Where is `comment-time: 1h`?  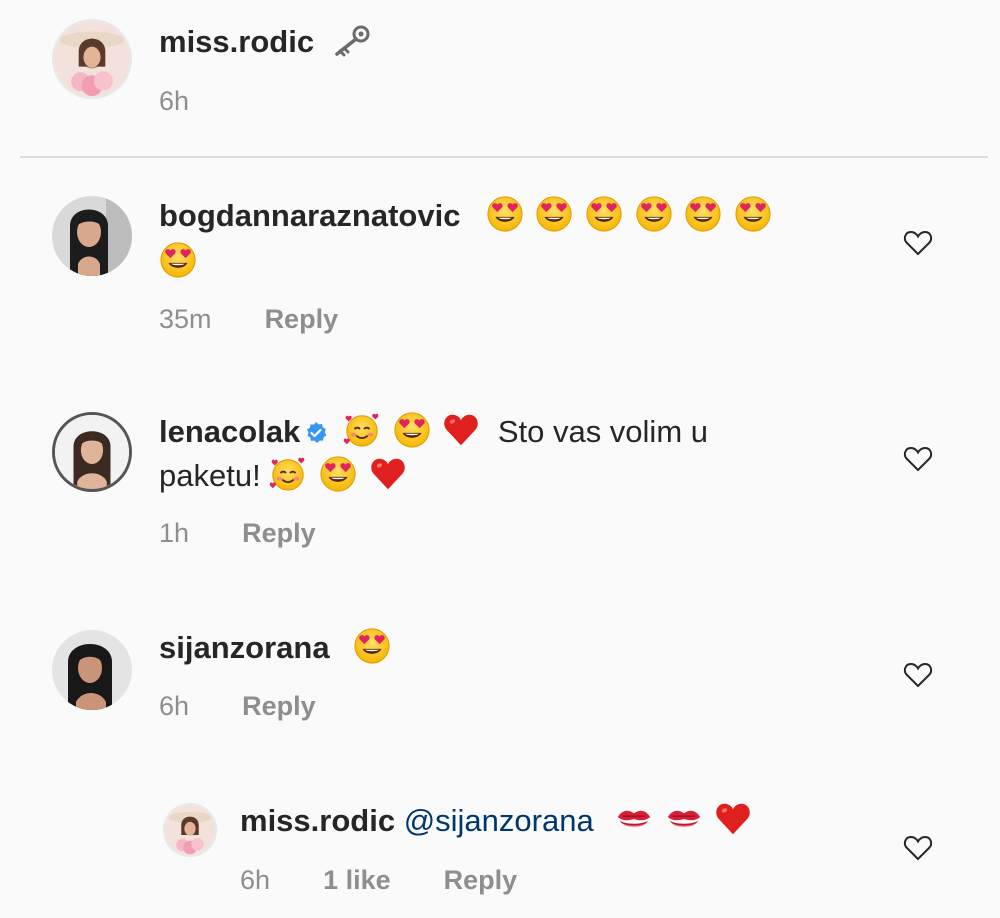 comment-time: 1h is located at coordinates (174, 533).